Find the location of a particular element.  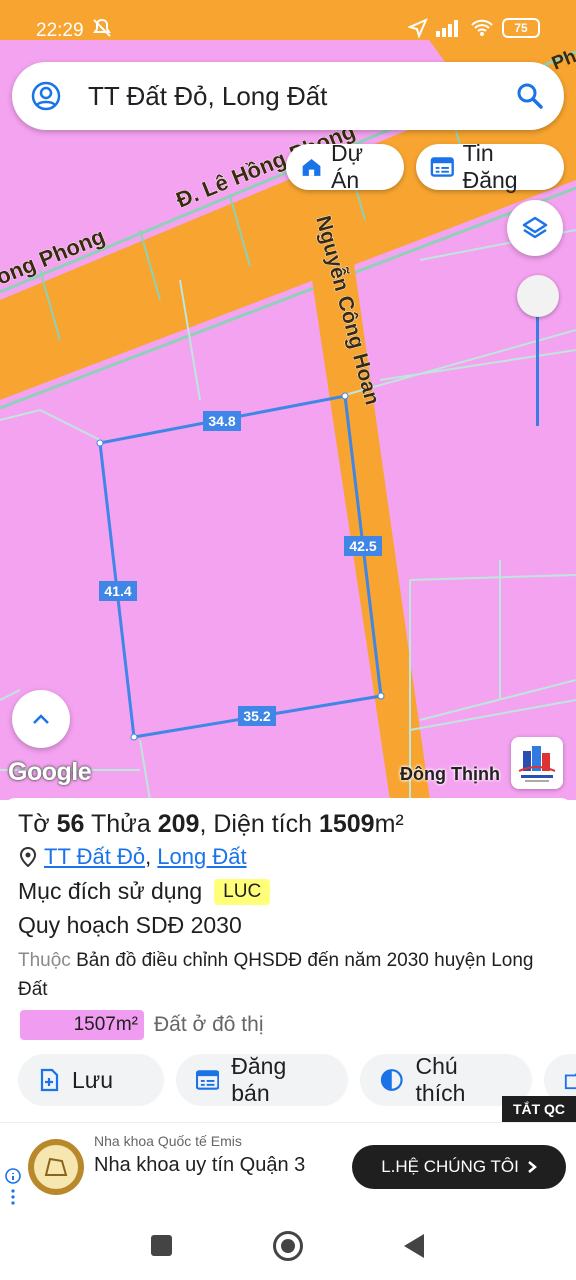

home-button is located at coordinates (288, 1246).